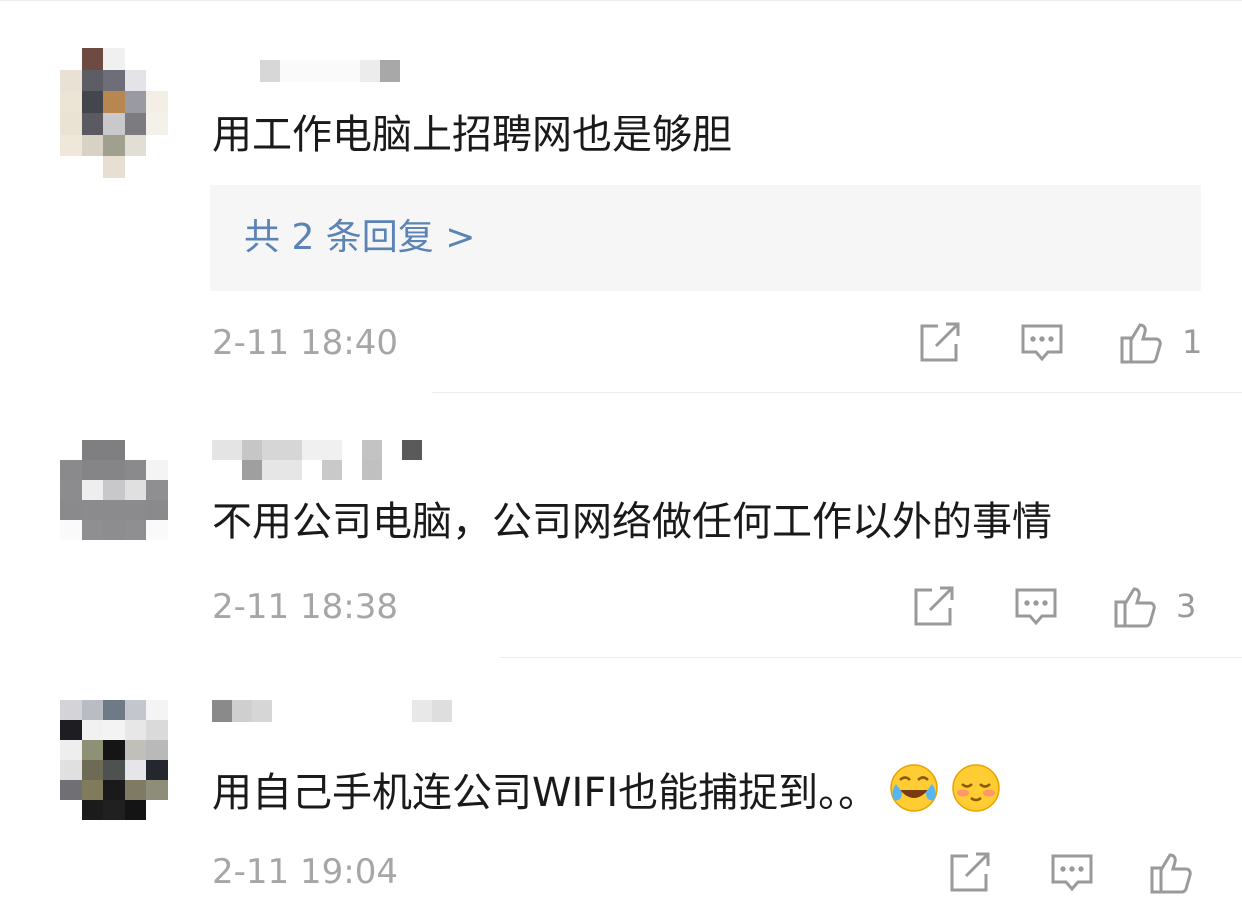 This screenshot has height=908, width=1242. Describe the element at coordinates (472, 135) in the screenshot. I see `comment-text: 用工作电脑上招聘网也是够胆` at that location.